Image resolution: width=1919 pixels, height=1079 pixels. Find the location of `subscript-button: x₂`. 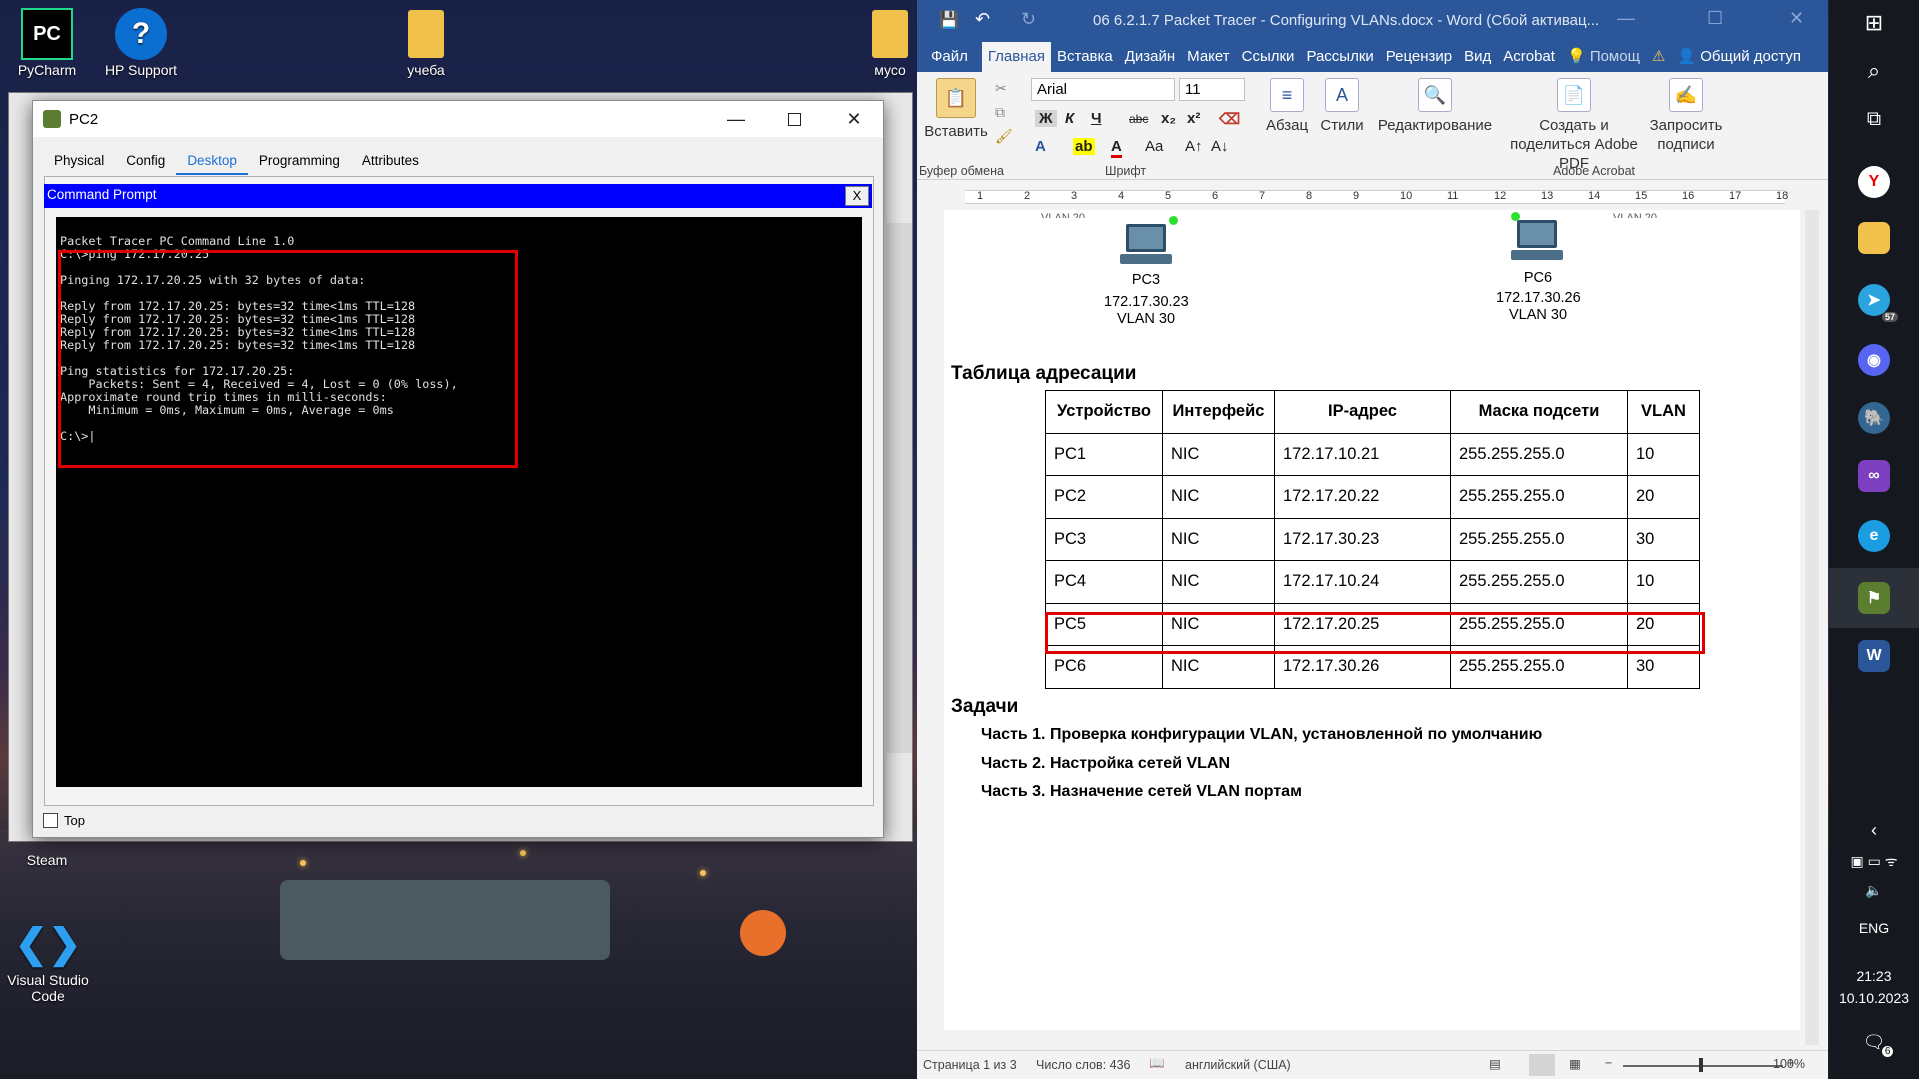

subscript-button: x₂ is located at coordinates (1168, 118).